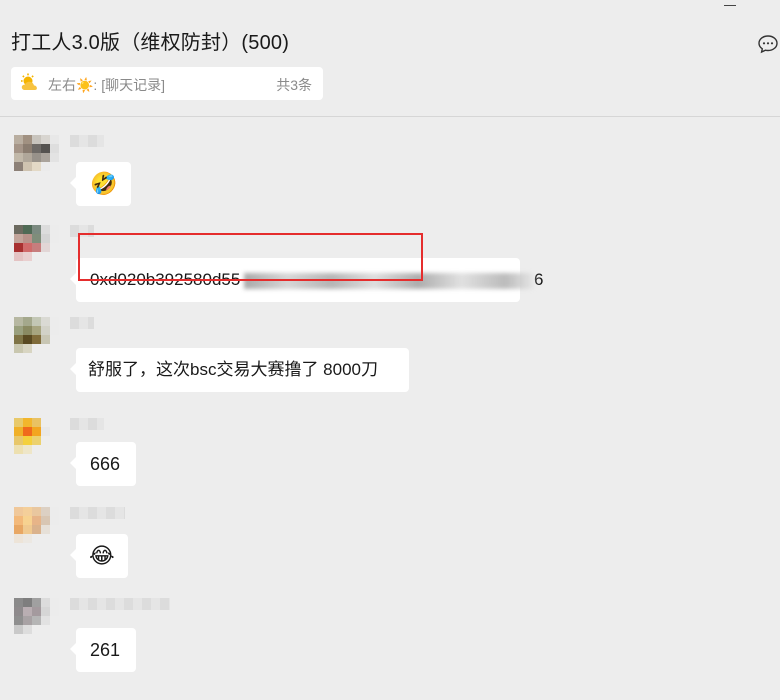 This screenshot has height=700, width=780. What do you see at coordinates (29, 81) in the screenshot?
I see `sun-cloud-icon` at bounding box center [29, 81].